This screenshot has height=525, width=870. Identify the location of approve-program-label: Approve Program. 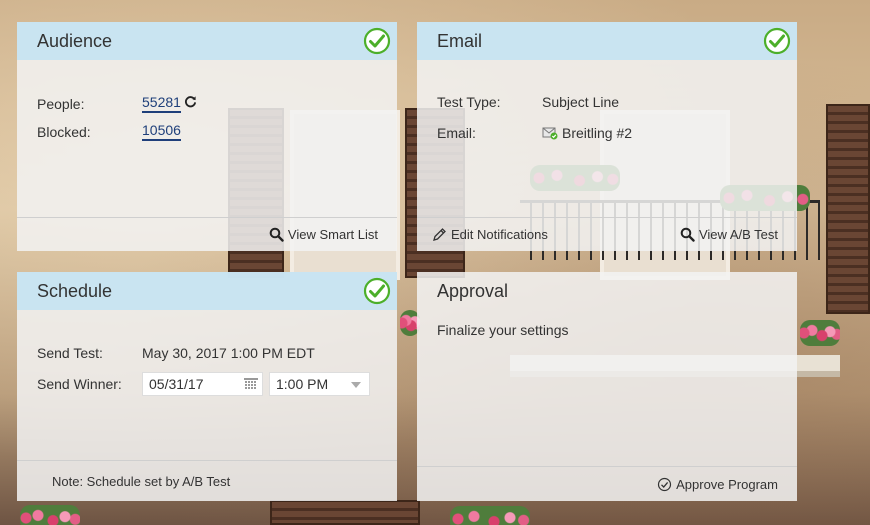
(727, 484).